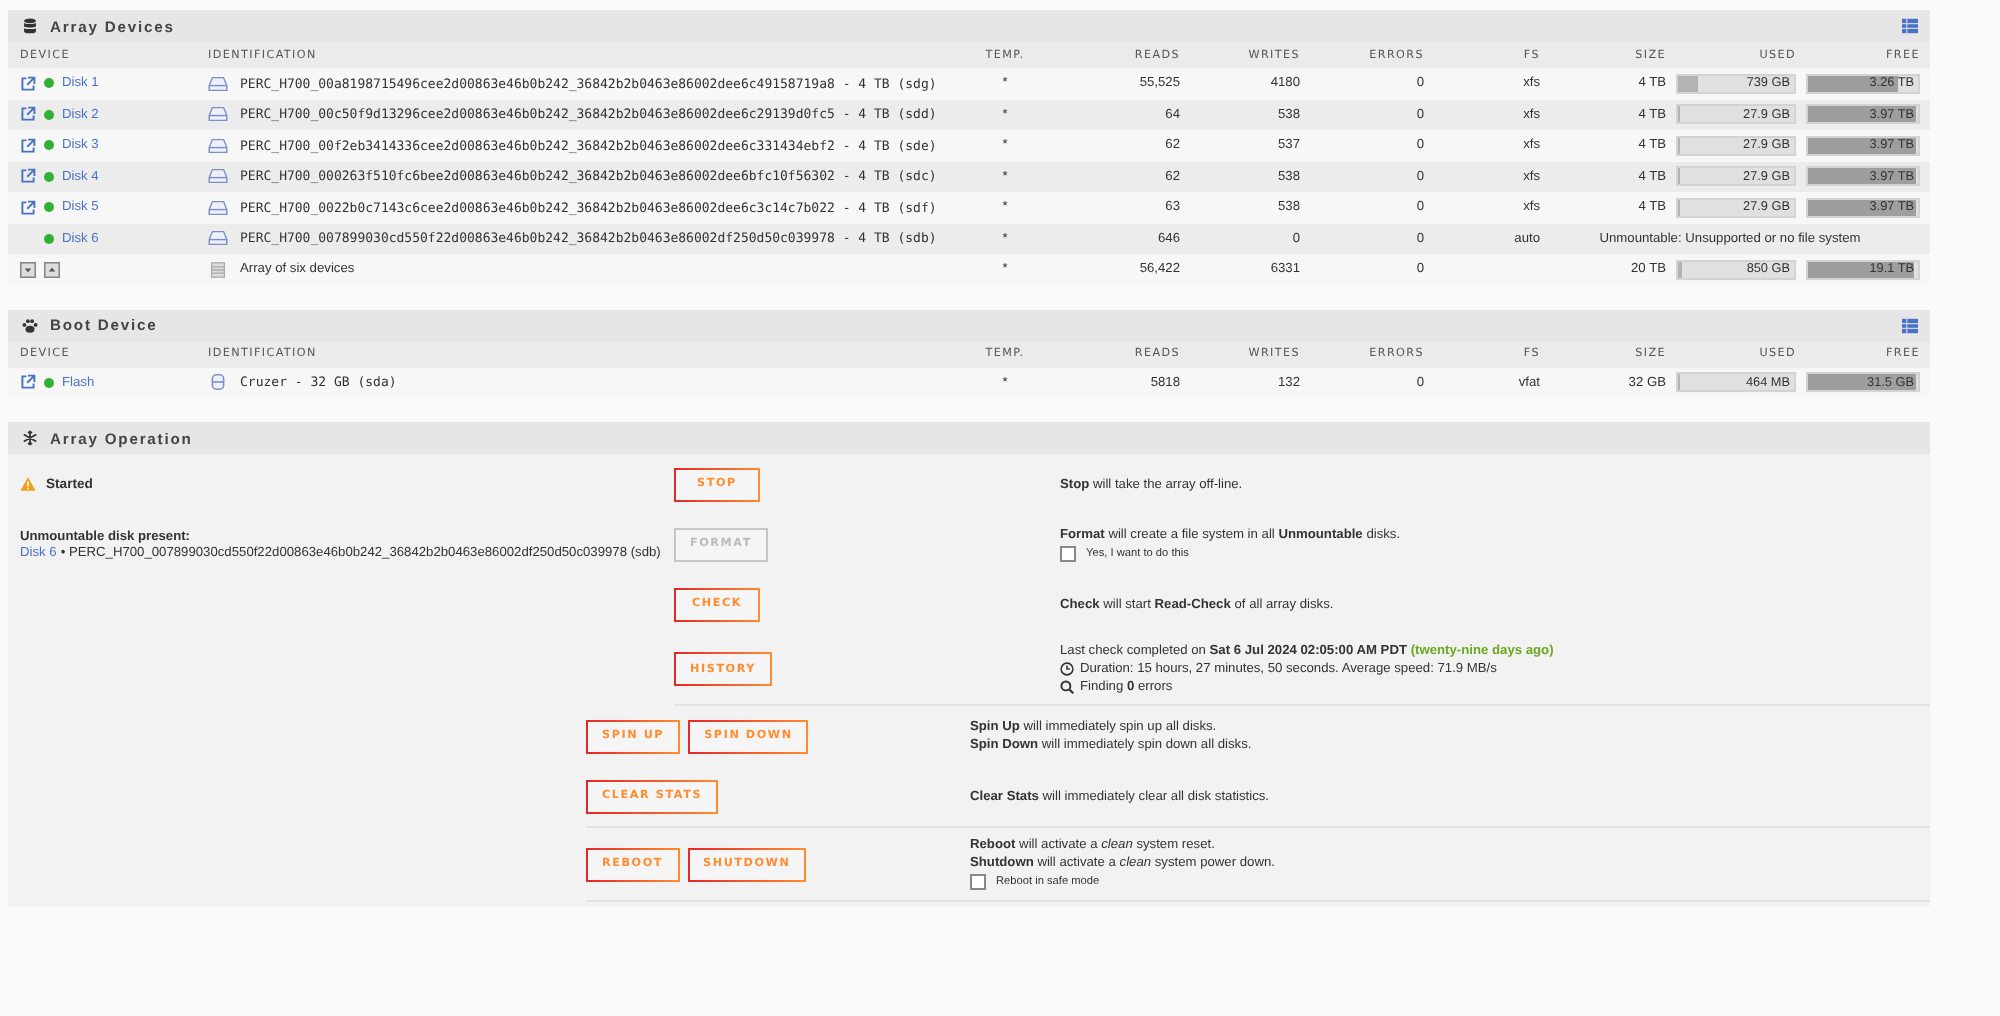 This screenshot has width=2000, height=1016. I want to click on database-icon, so click(30, 26).